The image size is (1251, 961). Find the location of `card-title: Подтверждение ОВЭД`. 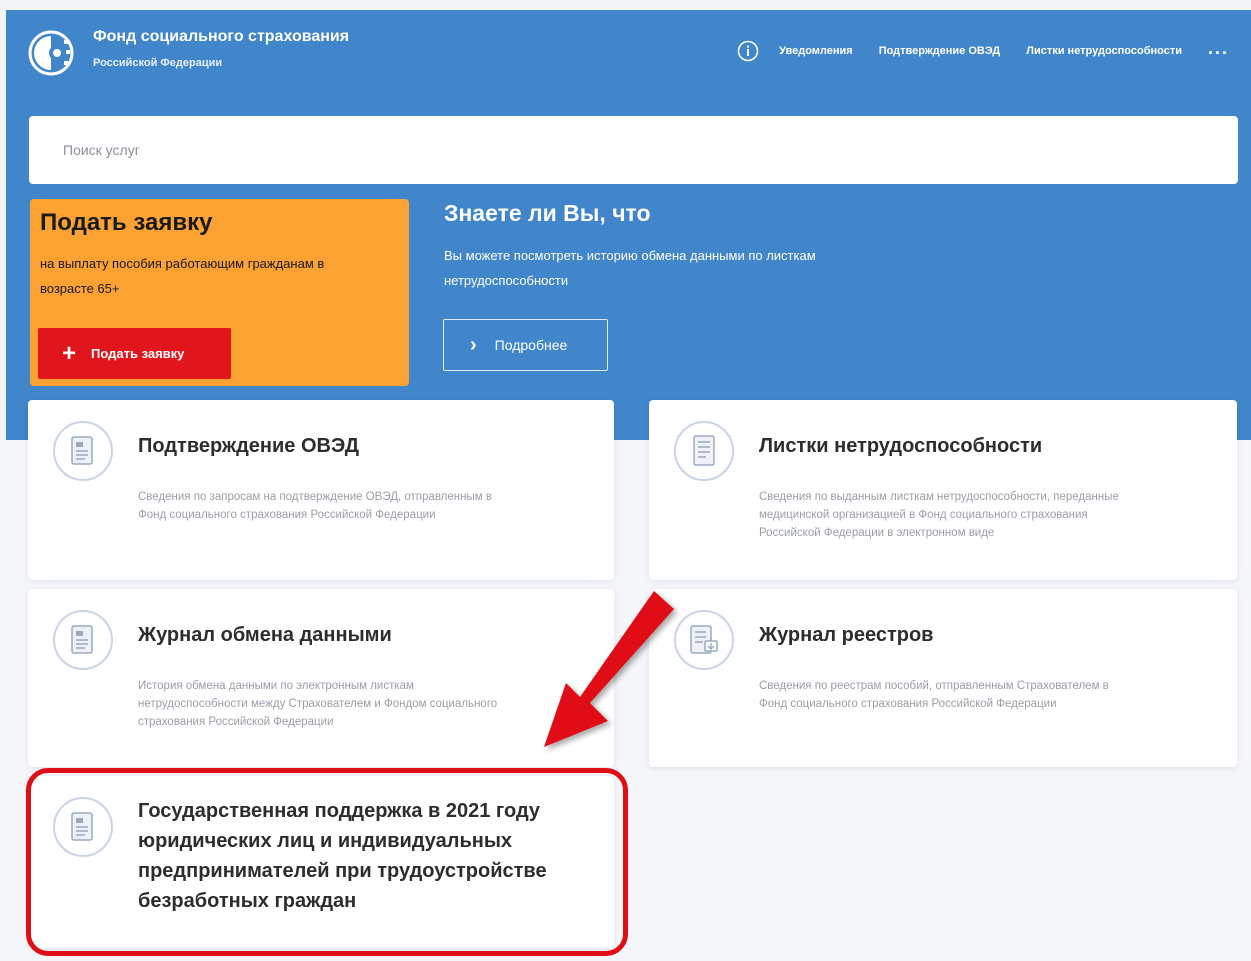

card-title: Подтверждение ОВЭД is located at coordinates (248, 446).